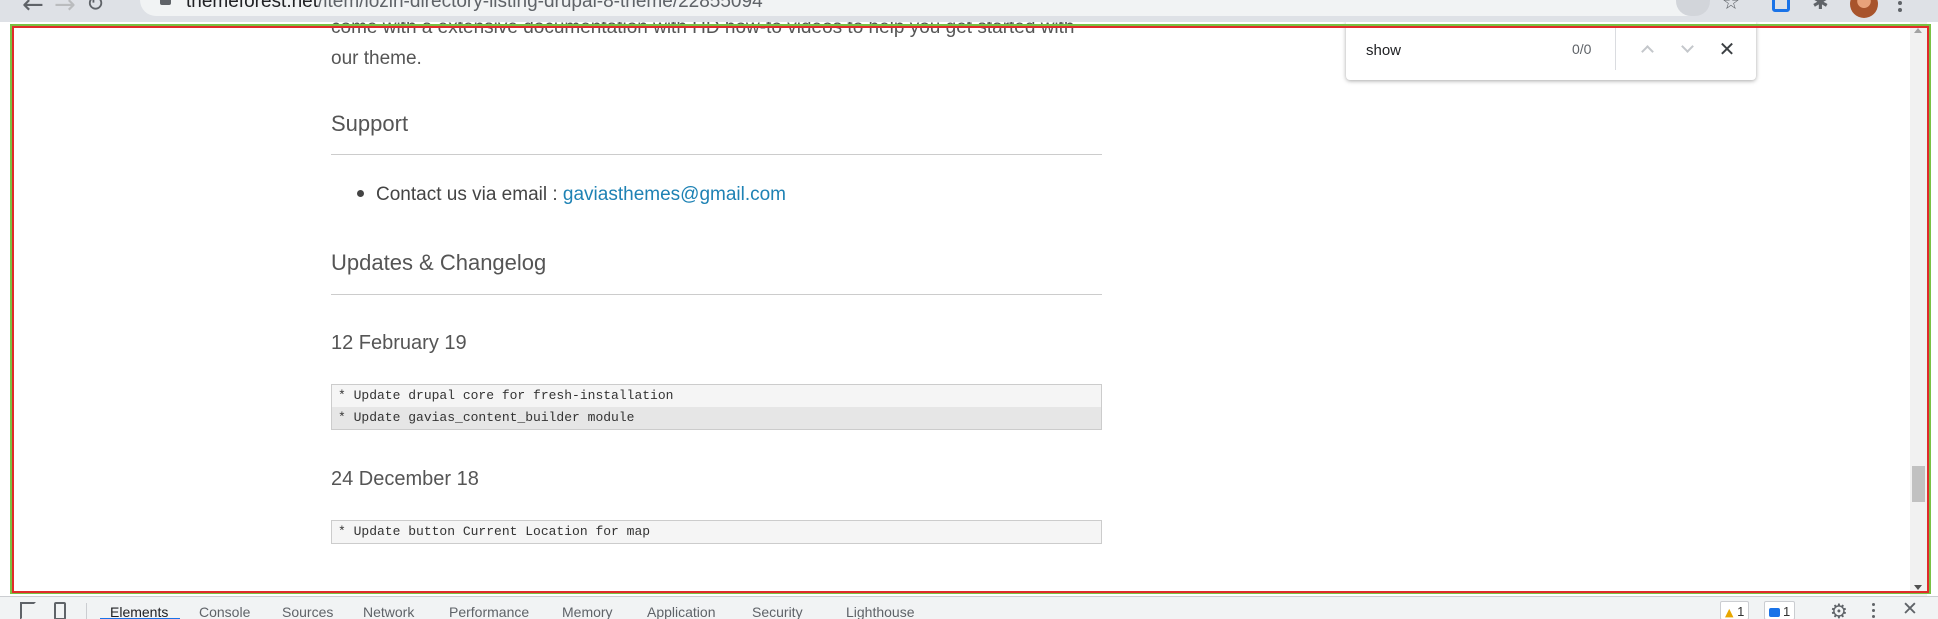 This screenshot has width=1938, height=619. What do you see at coordinates (1729, 612) in the screenshot?
I see `warning-icon: ▲` at bounding box center [1729, 612].